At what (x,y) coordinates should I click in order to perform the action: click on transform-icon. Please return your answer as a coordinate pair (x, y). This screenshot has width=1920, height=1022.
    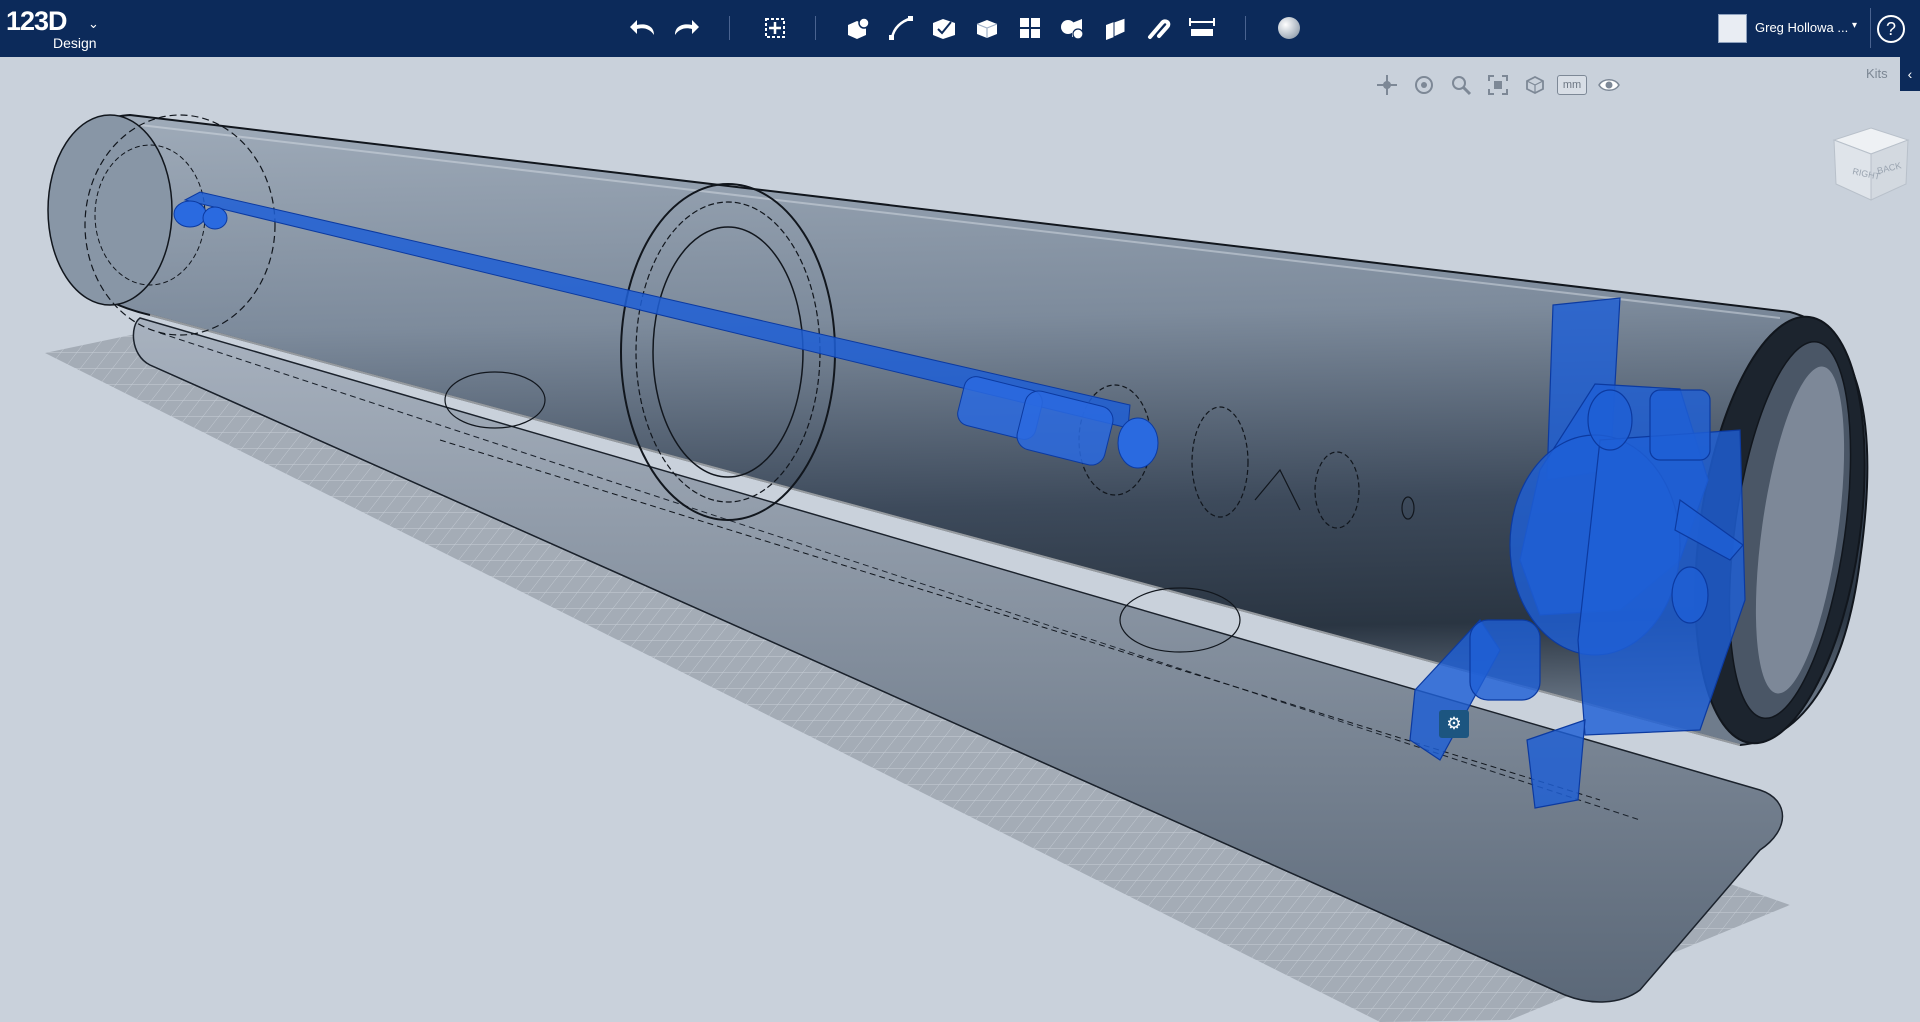
    Looking at the image, I should click on (775, 28).